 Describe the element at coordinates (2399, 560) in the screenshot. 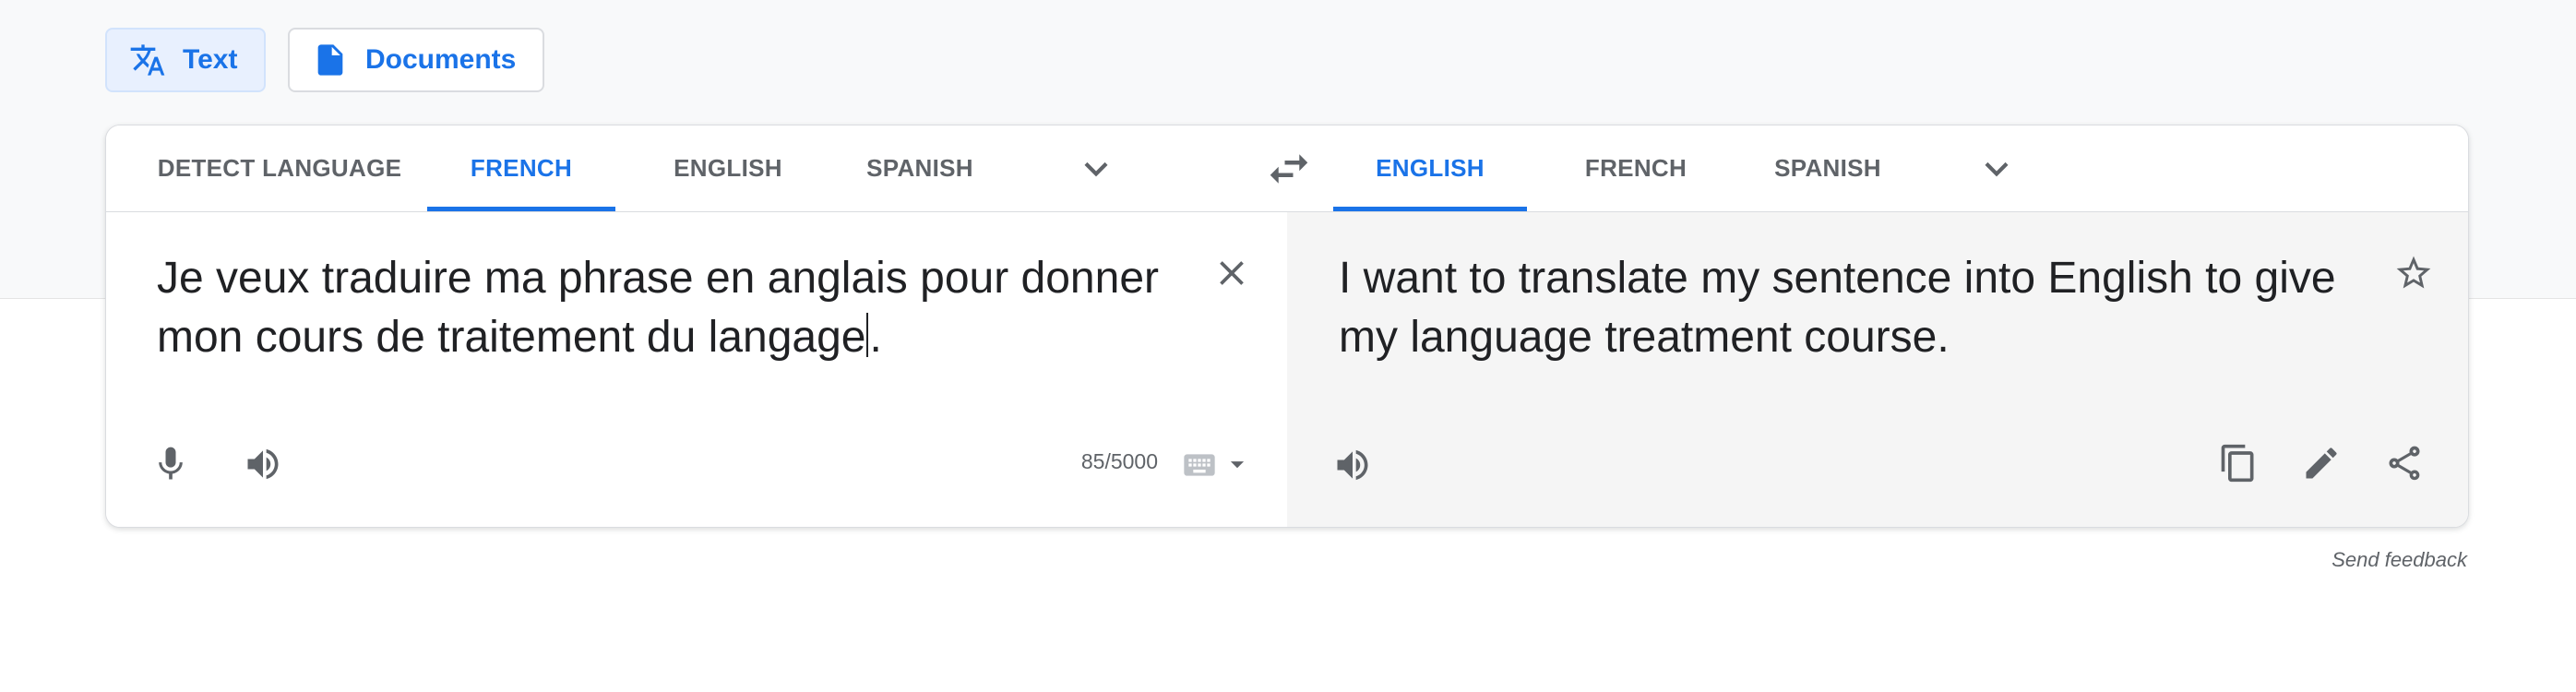

I see `send-feedback-link: Send feedback` at that location.